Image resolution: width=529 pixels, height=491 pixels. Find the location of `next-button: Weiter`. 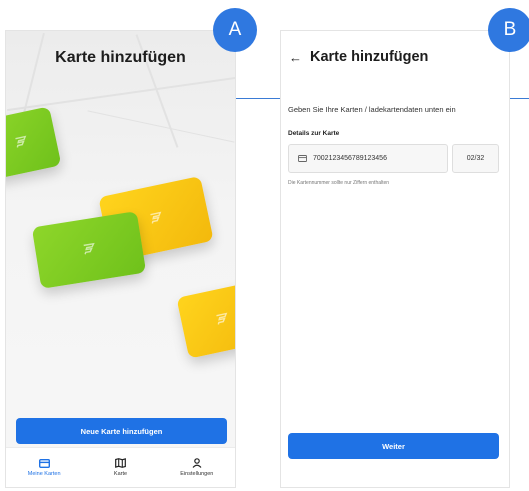

next-button: Weiter is located at coordinates (393, 446).